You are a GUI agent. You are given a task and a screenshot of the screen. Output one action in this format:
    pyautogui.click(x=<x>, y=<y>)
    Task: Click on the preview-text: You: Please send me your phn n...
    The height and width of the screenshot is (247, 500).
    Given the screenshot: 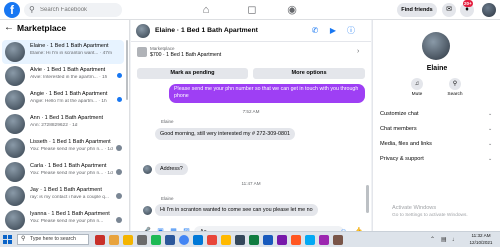 What is the action you would take?
    pyautogui.click(x=67, y=221)
    